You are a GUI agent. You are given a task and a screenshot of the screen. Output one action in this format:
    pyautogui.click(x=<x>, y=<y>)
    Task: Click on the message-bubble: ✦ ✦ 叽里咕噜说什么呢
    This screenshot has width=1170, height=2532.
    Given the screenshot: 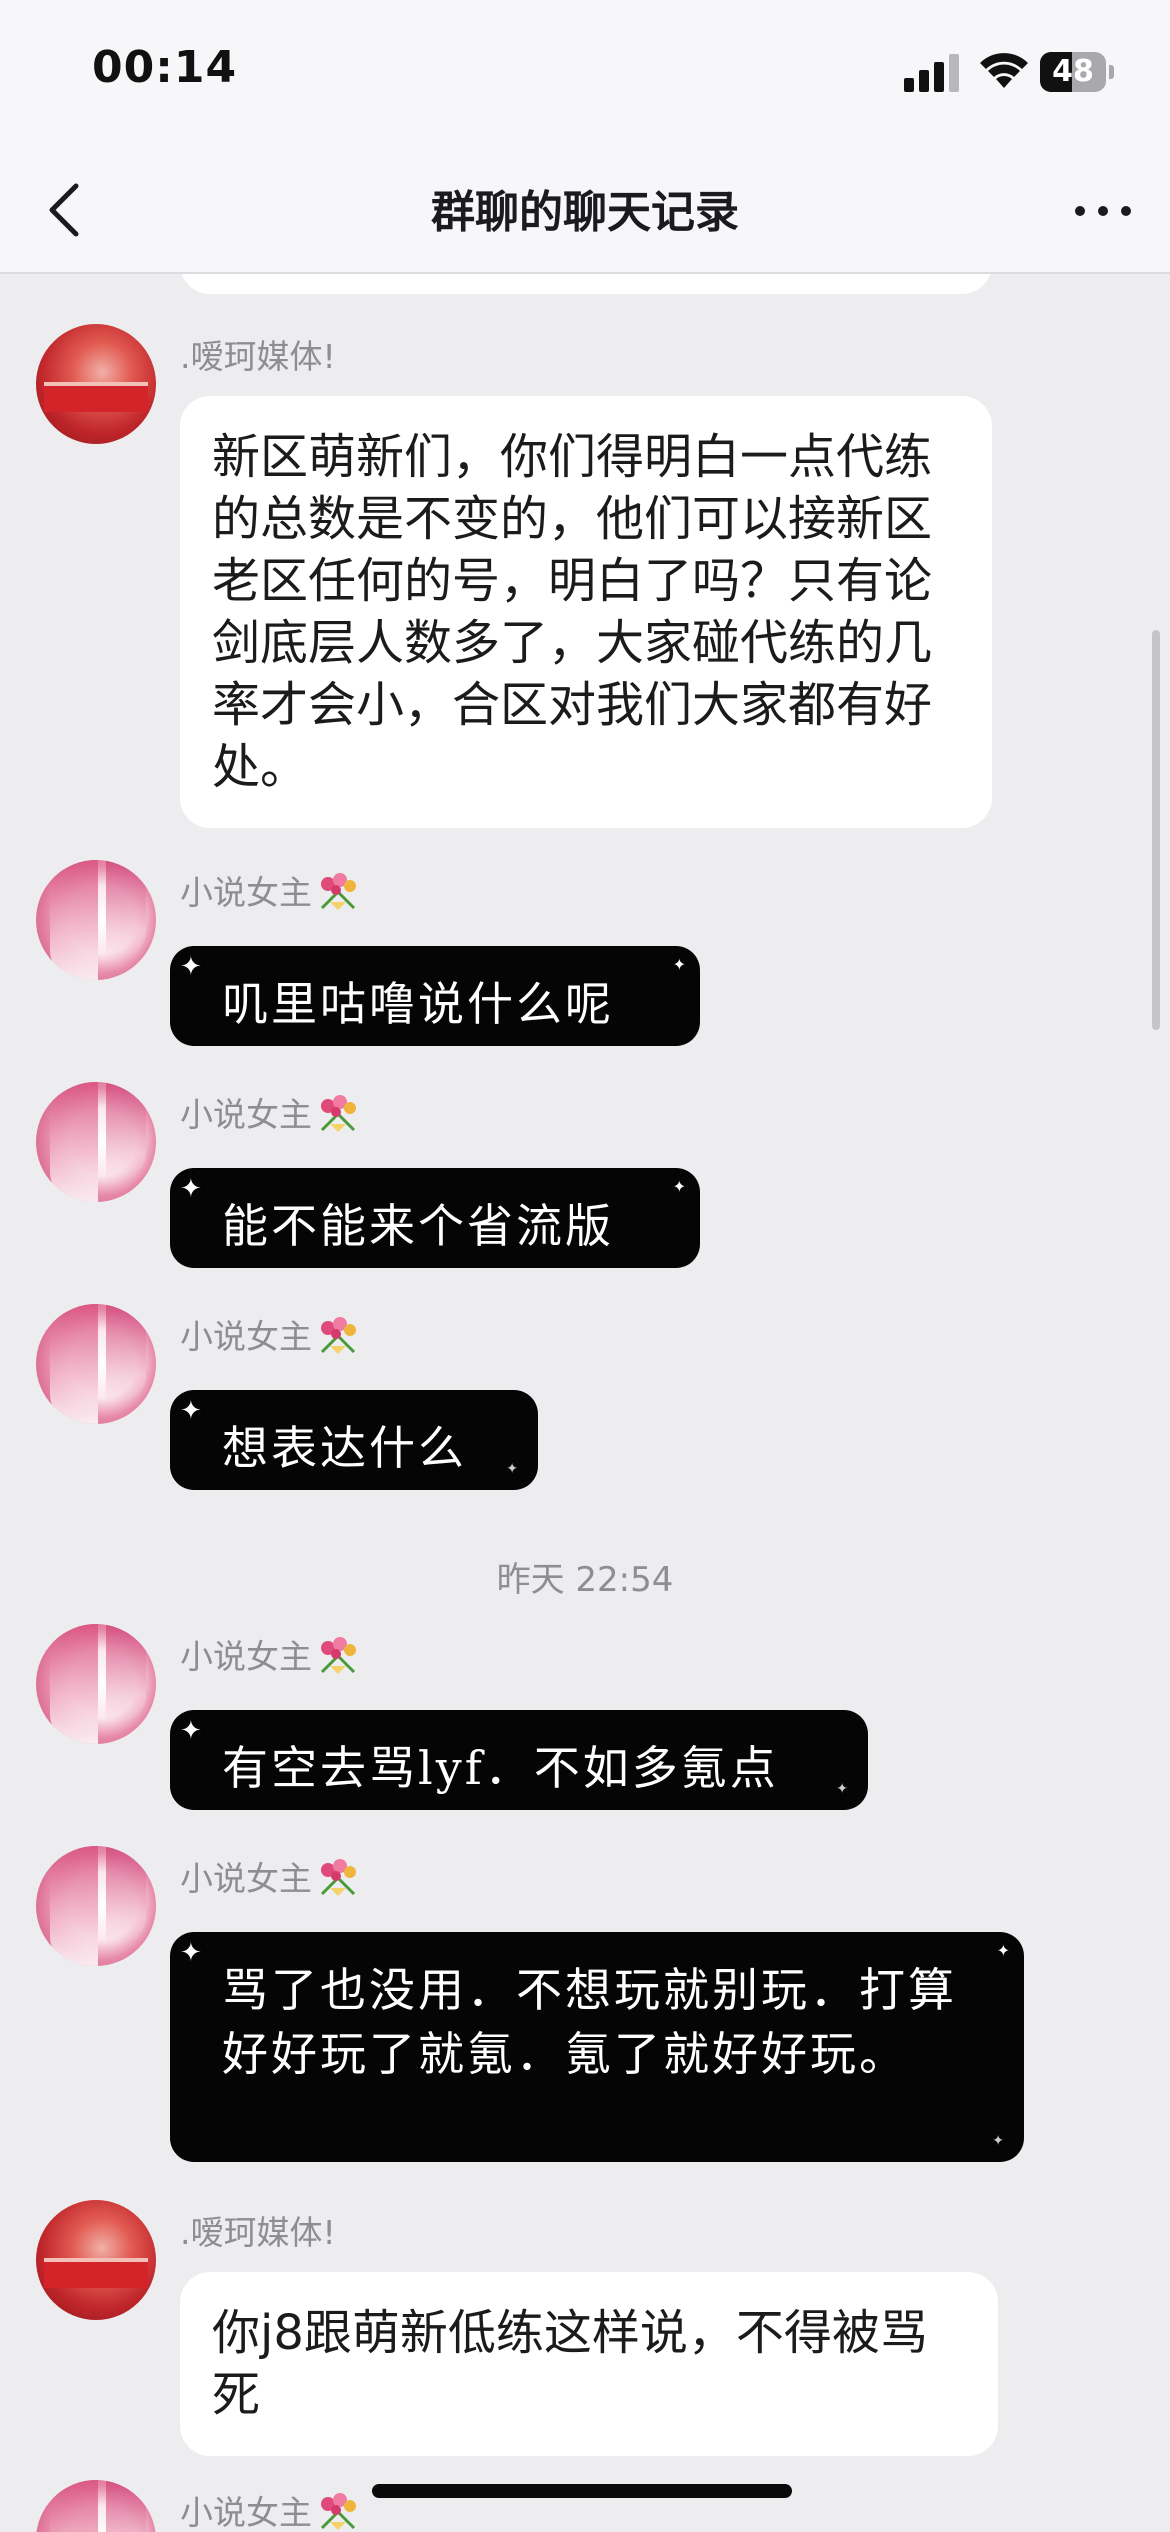 What is the action you would take?
    pyautogui.click(x=435, y=996)
    